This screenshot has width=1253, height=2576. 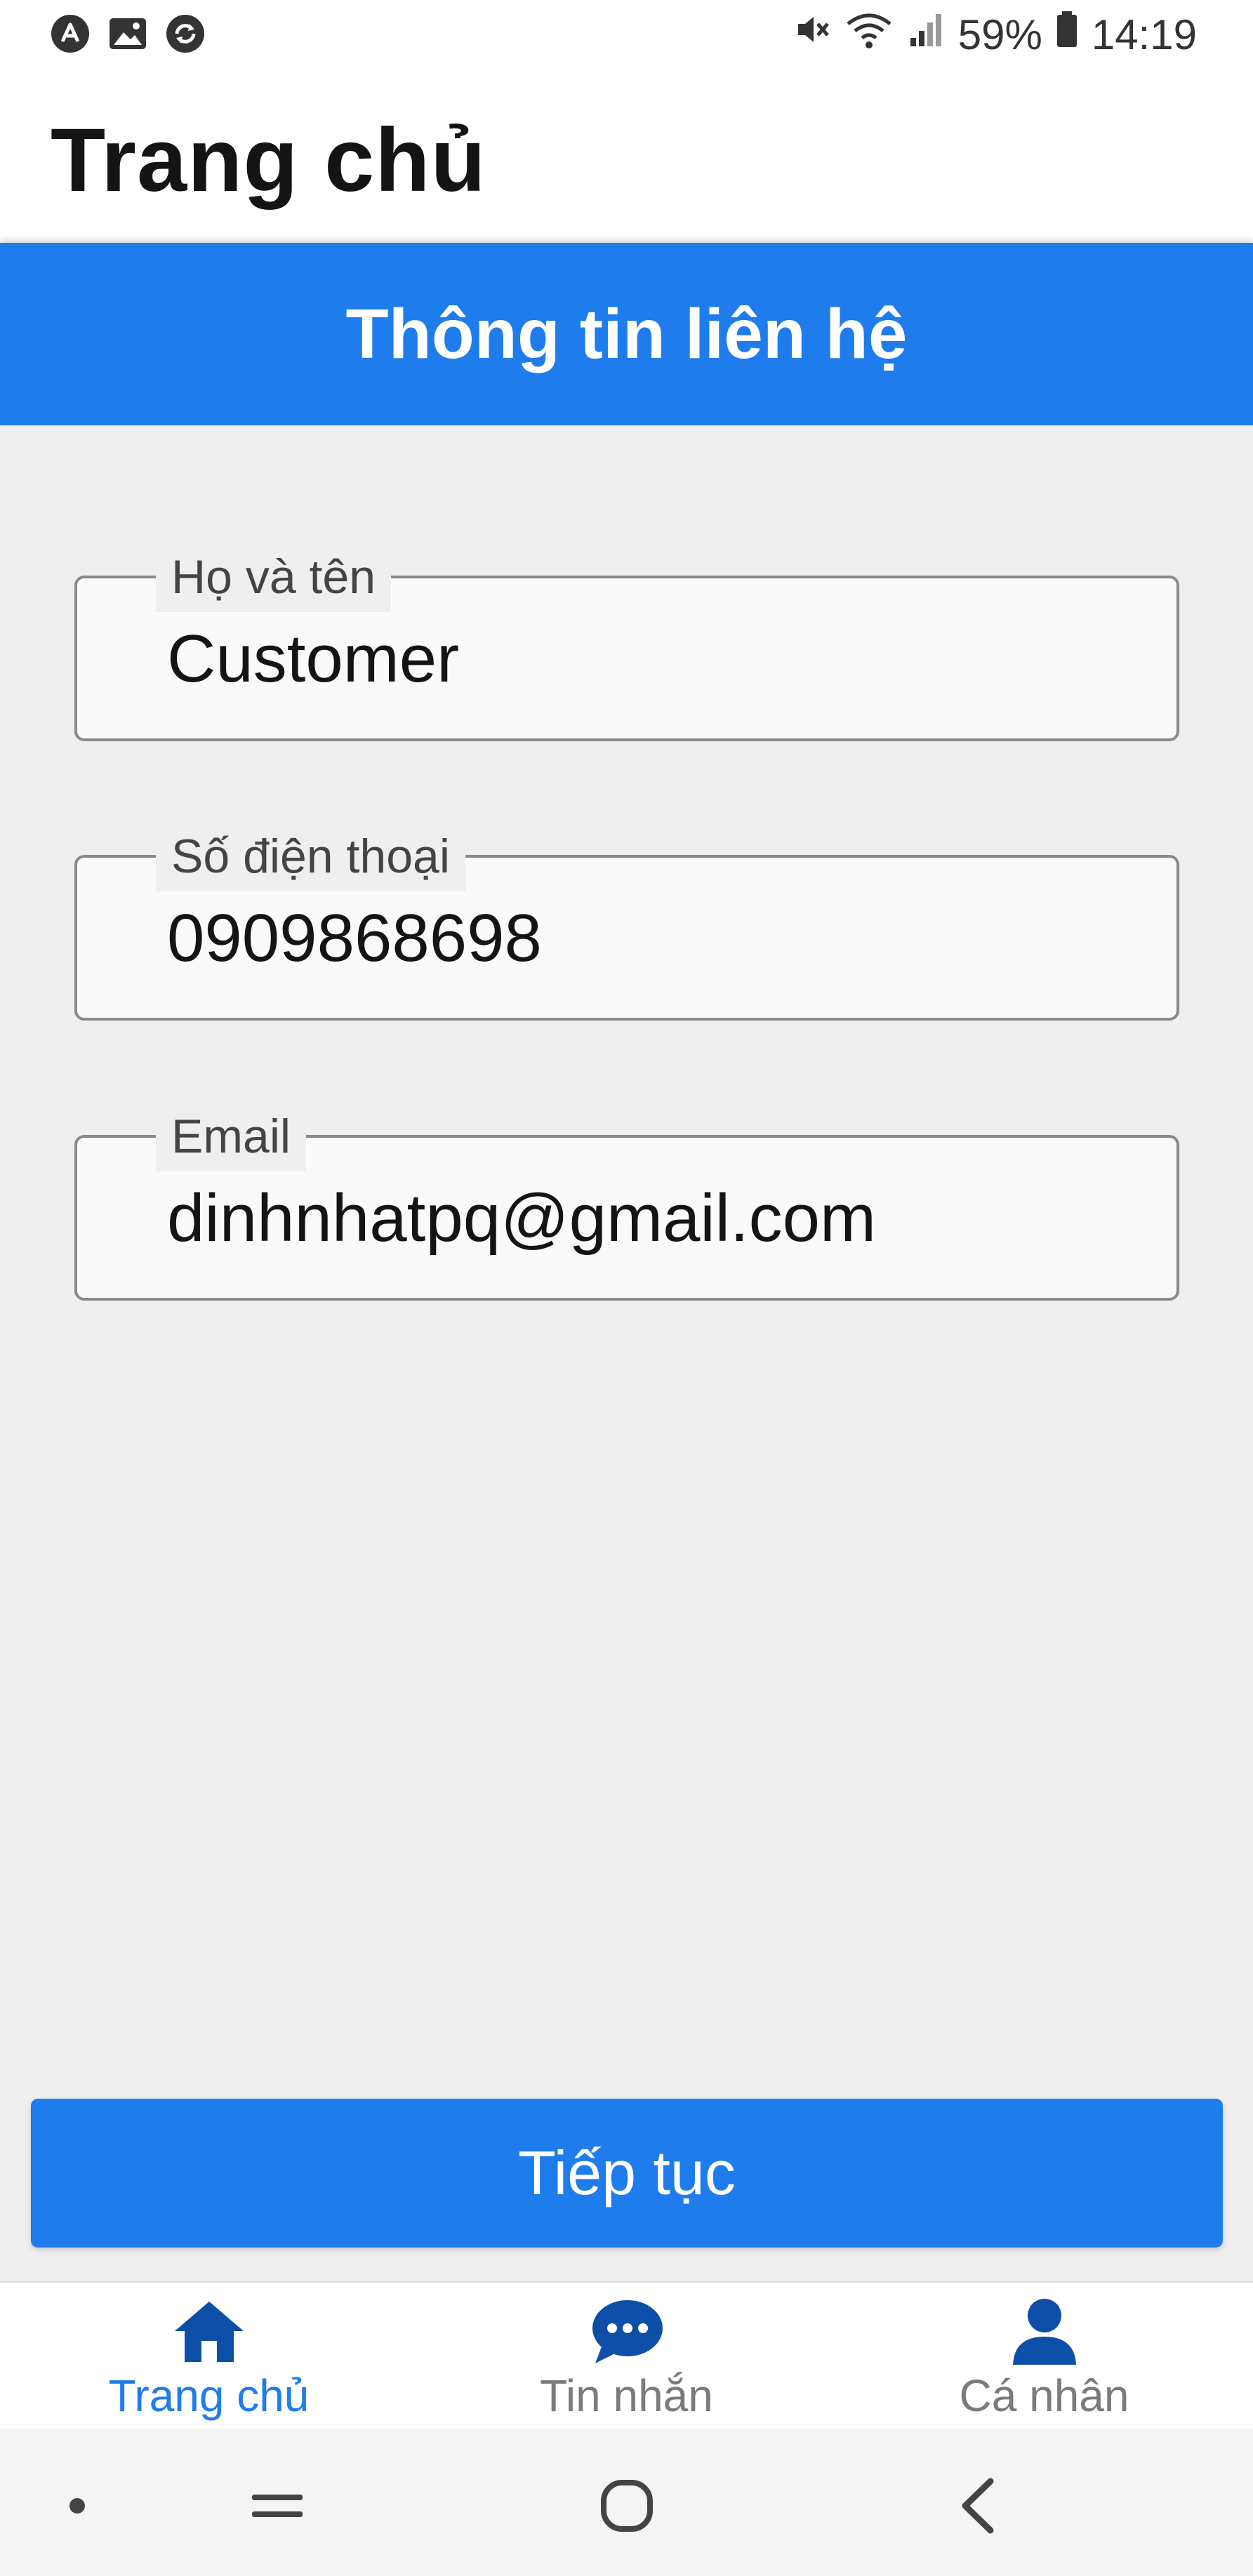 I want to click on a-circle-icon, so click(x=70, y=33).